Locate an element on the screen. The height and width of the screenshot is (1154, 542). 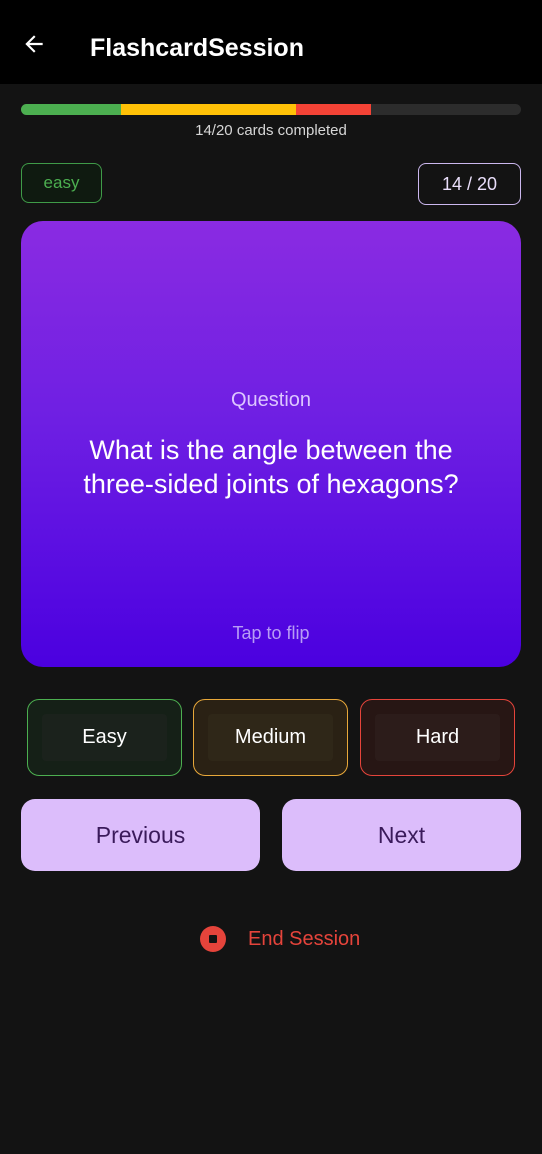
rate-easy-label: Easy is located at coordinates (104, 737).